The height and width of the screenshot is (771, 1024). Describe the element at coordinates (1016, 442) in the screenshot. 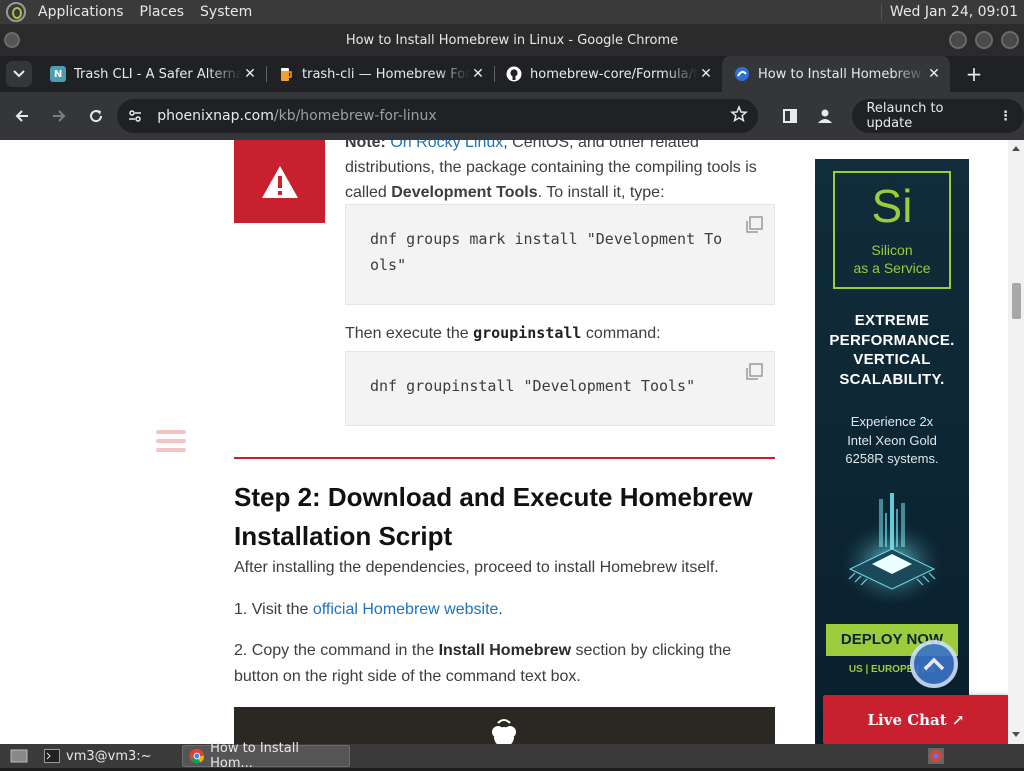

I see `page-scrollbar` at that location.